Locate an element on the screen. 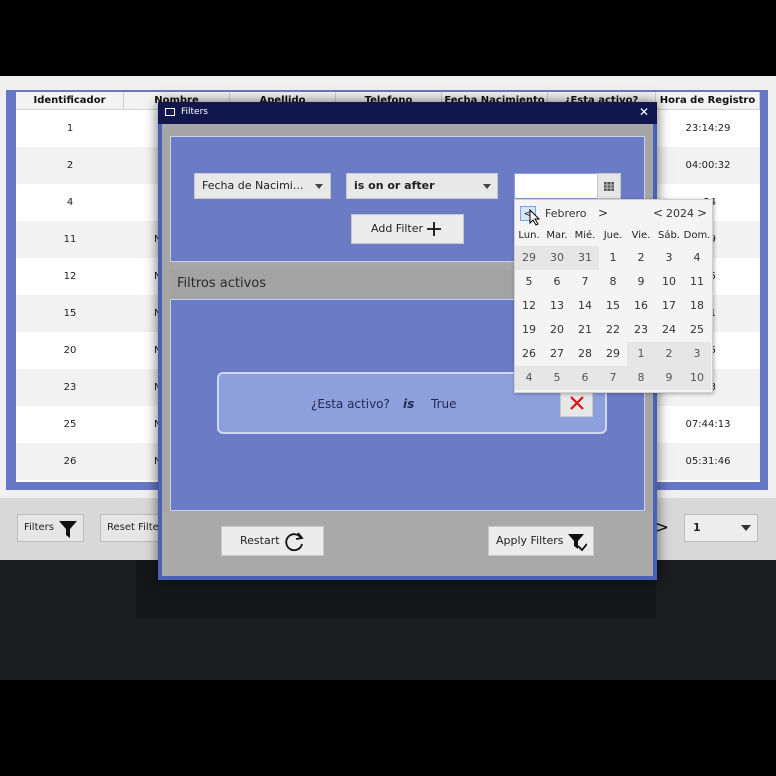 Image resolution: width=776 pixels, height=776 pixels. chip-field: ¿Esta activo? is located at coordinates (350, 404).